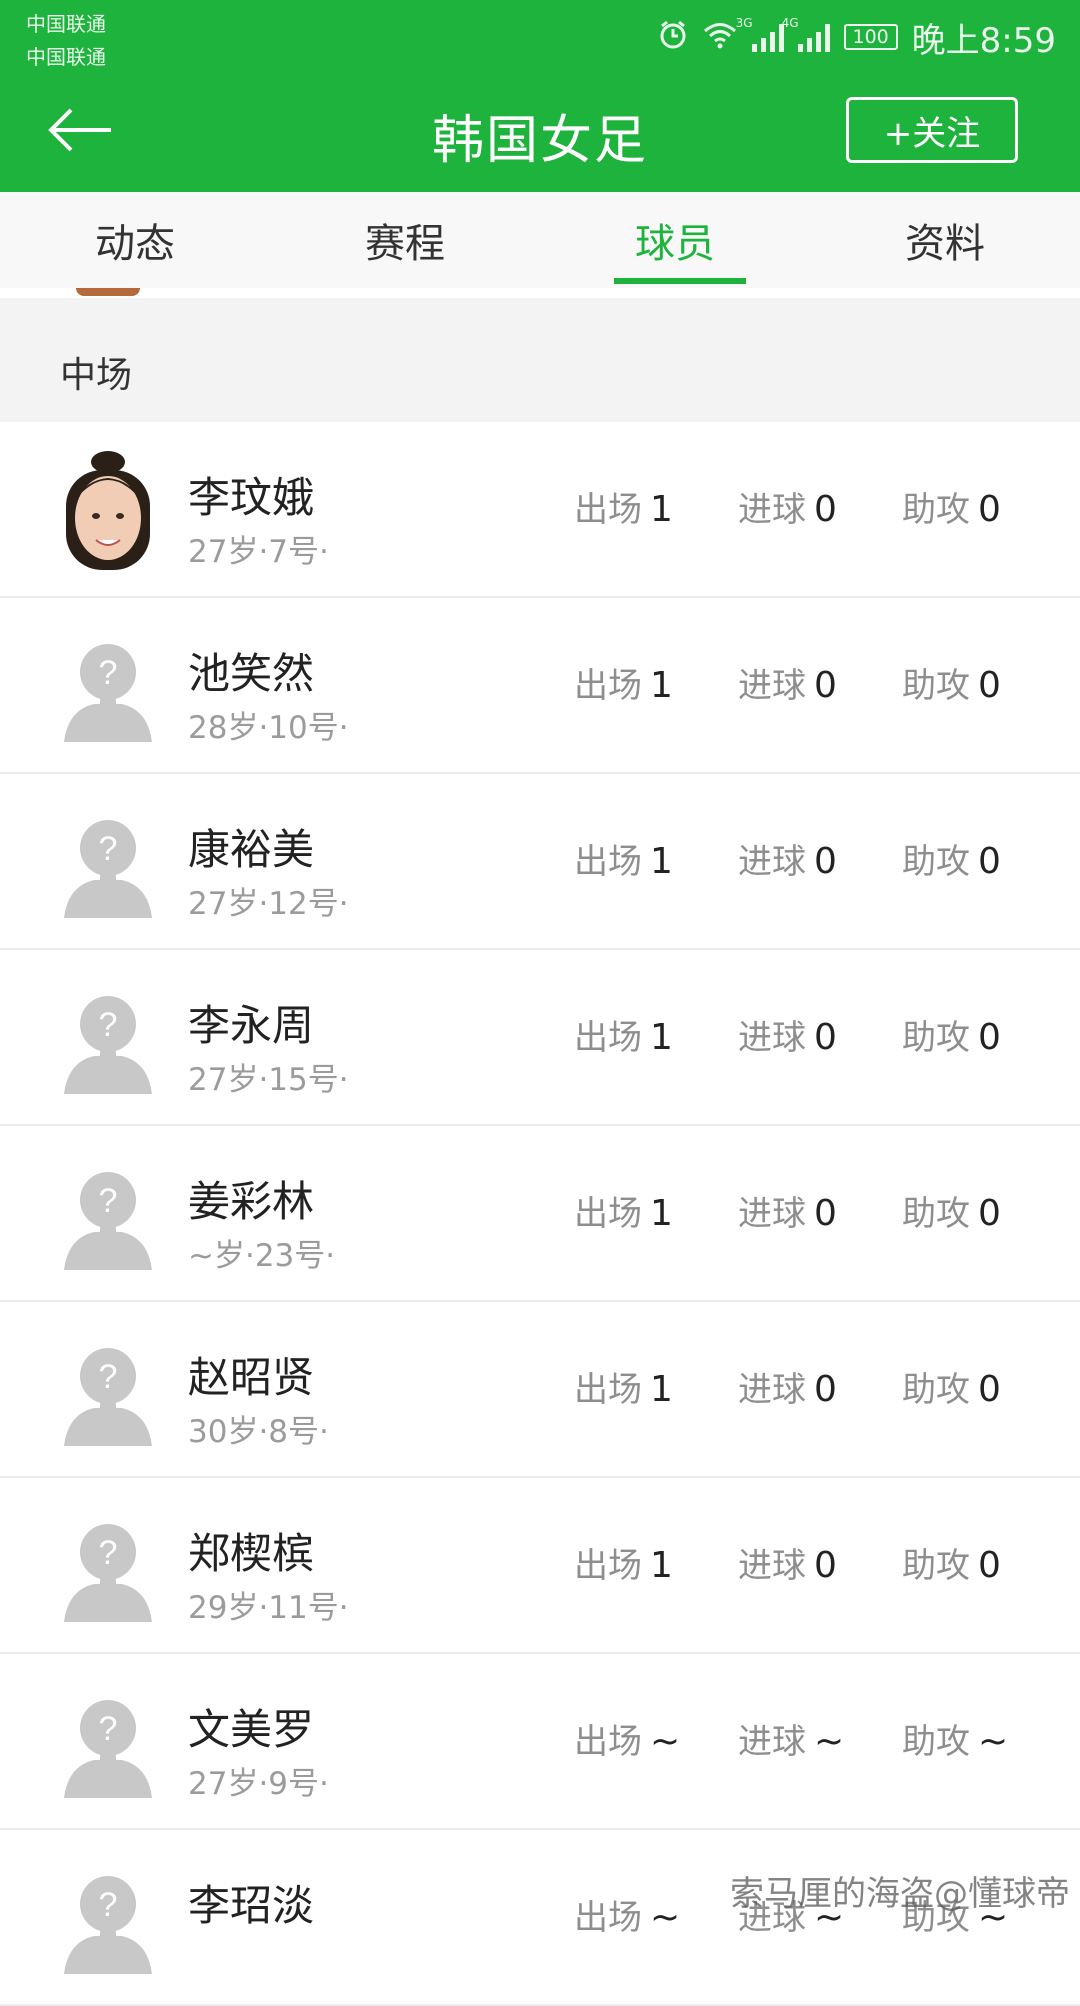  Describe the element at coordinates (932, 130) in the screenshot. I see `follow-button: +关注` at that location.